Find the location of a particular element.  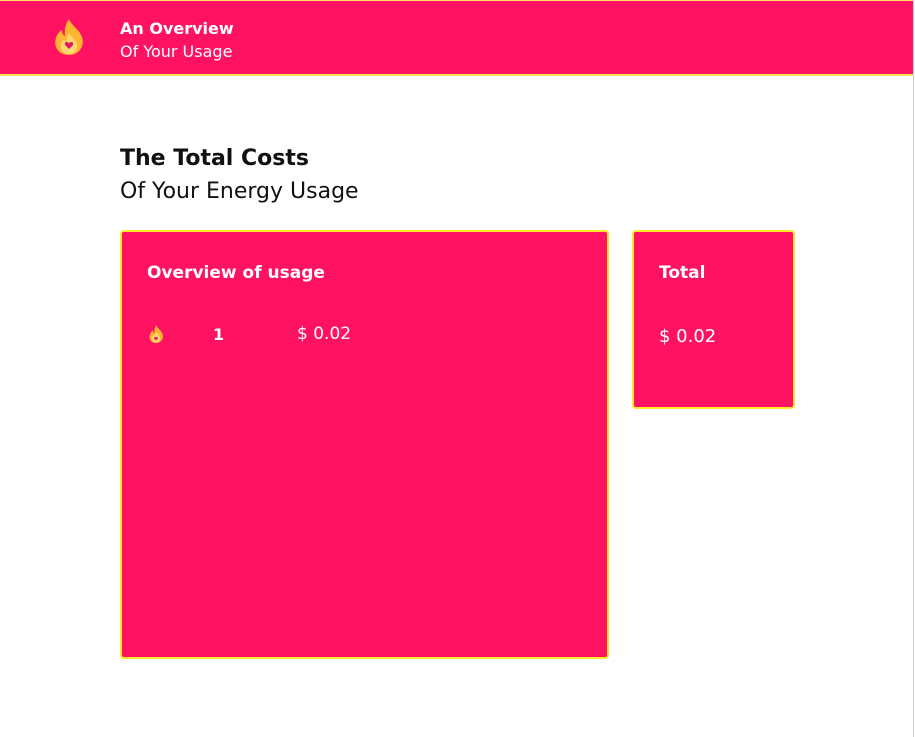

flame-heart-icon is located at coordinates (69, 37).